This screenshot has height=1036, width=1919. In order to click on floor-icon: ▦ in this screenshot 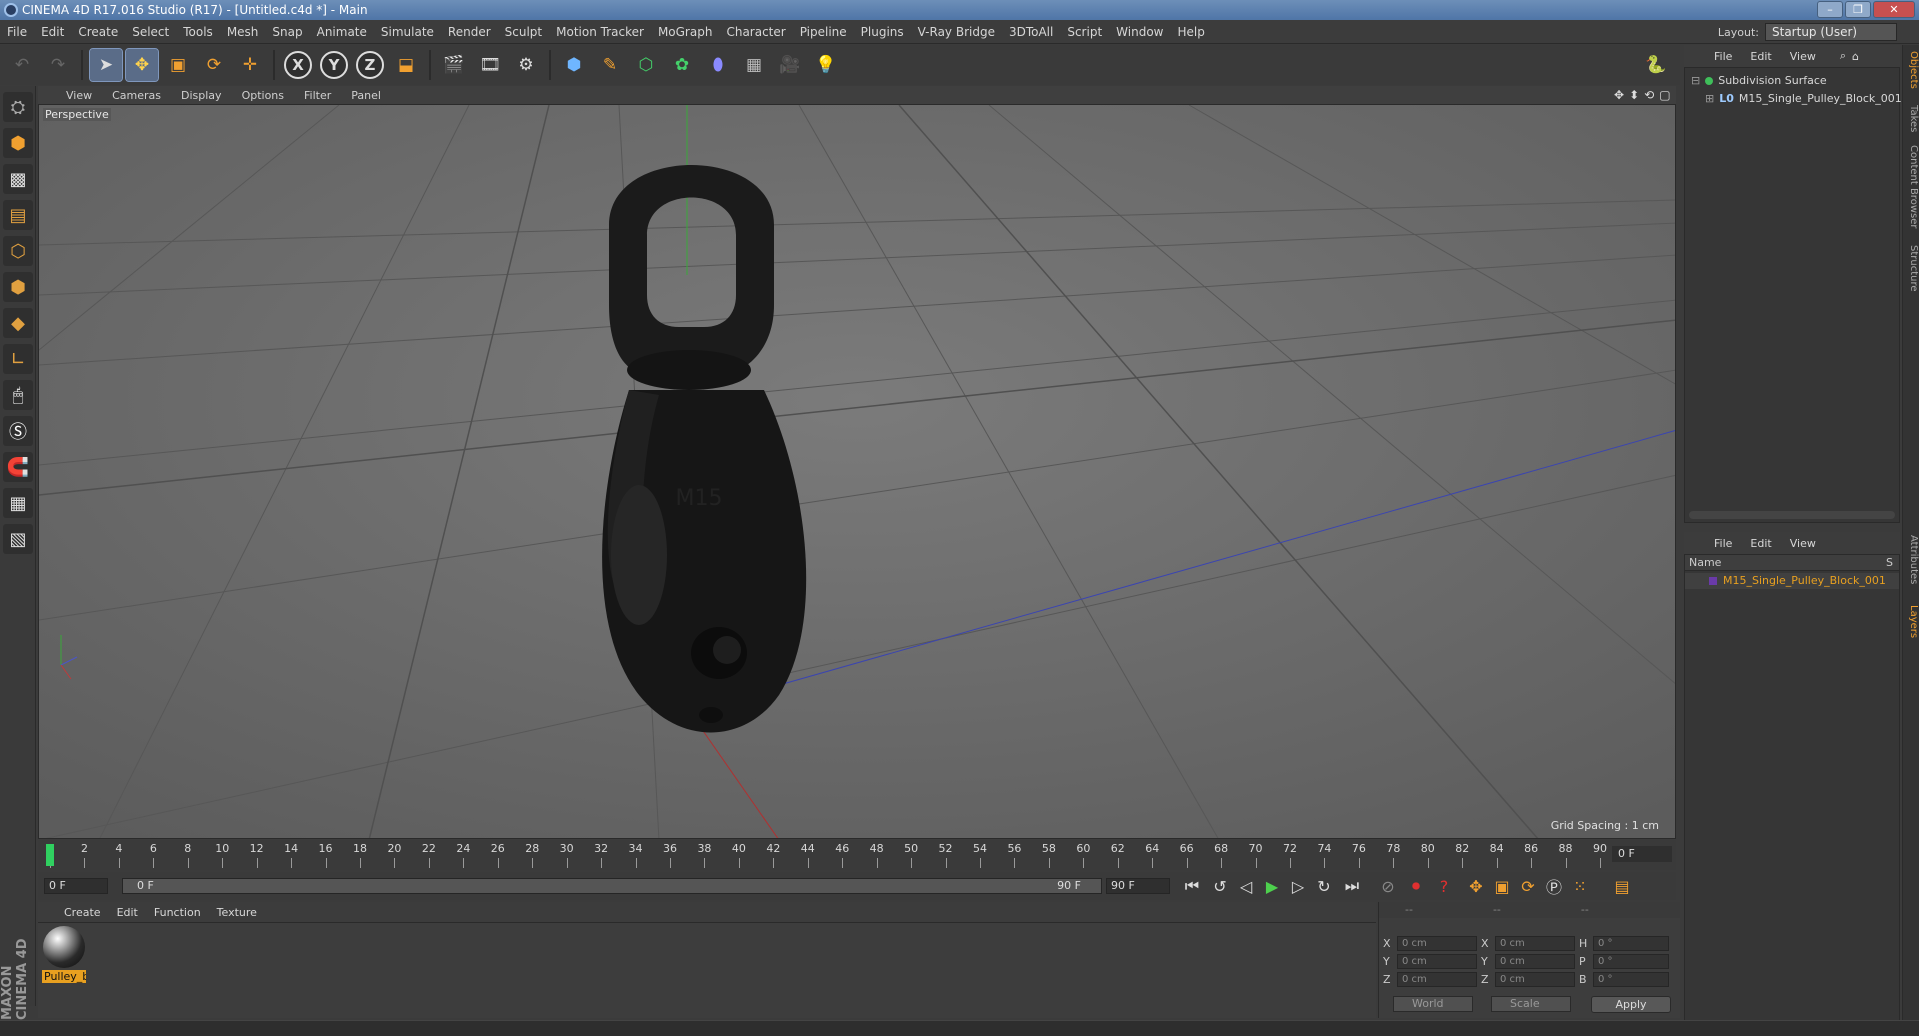, I will do `click(754, 65)`.